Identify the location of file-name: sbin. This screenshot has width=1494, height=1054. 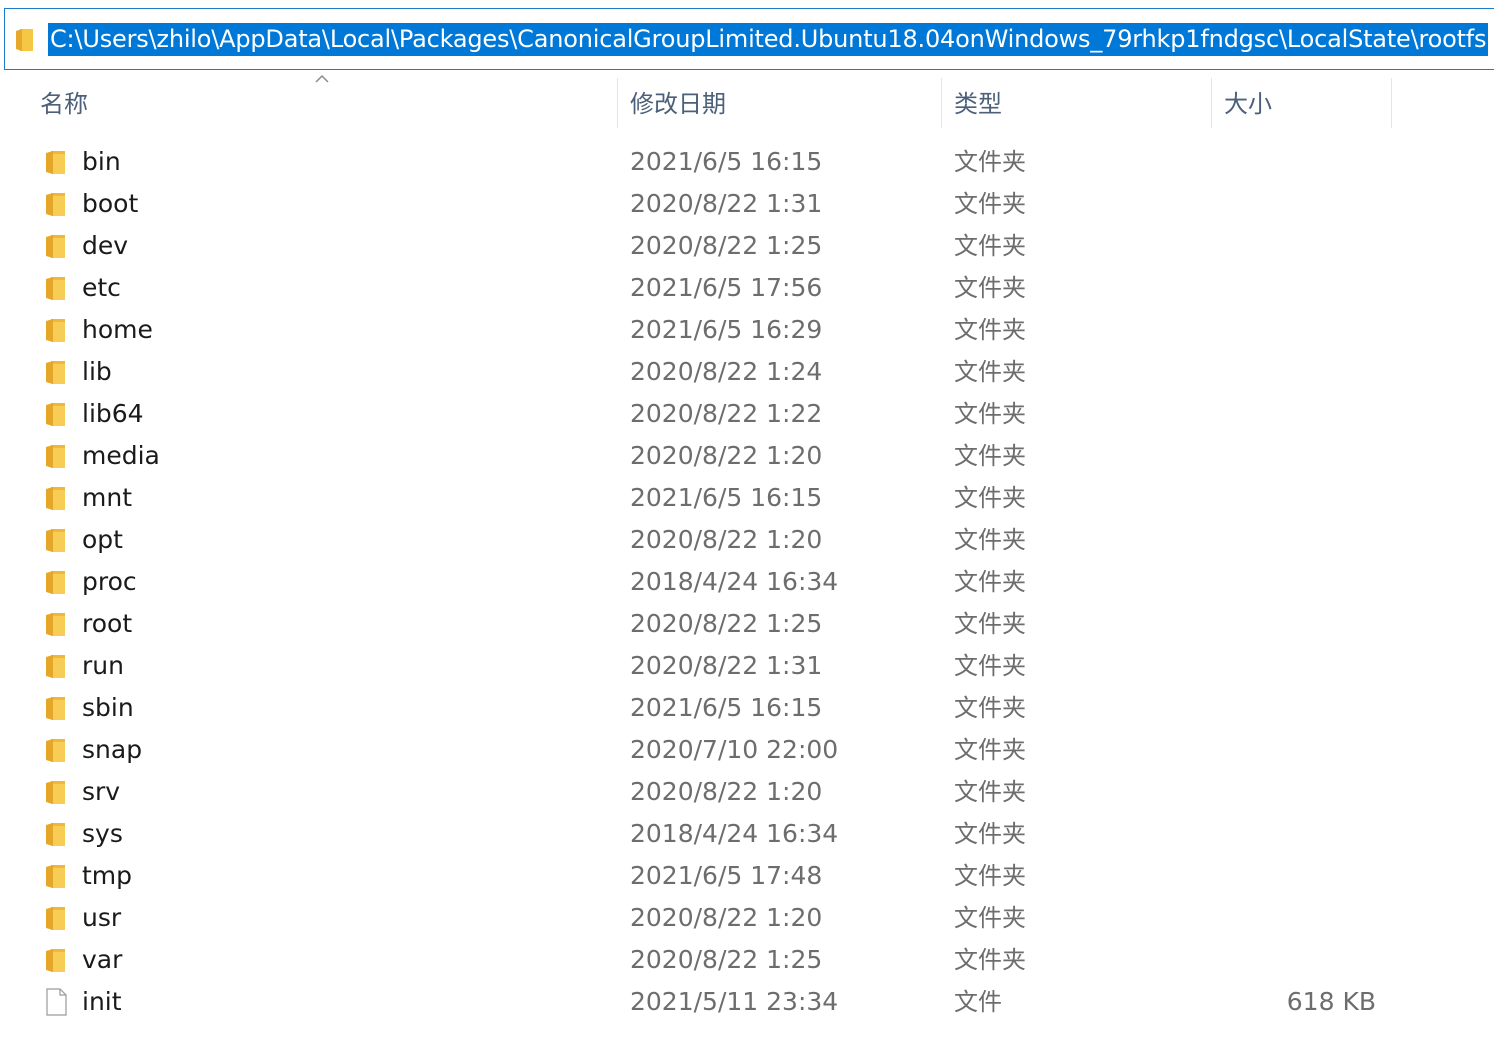
(108, 708).